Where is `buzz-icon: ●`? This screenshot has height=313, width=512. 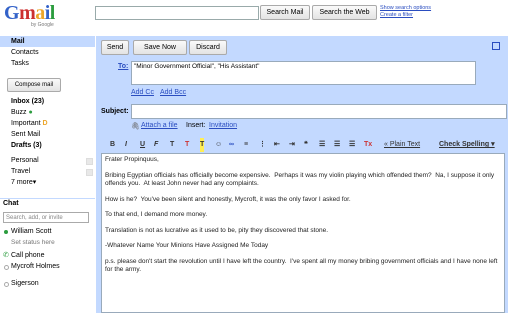 buzz-icon: ● is located at coordinates (30, 112).